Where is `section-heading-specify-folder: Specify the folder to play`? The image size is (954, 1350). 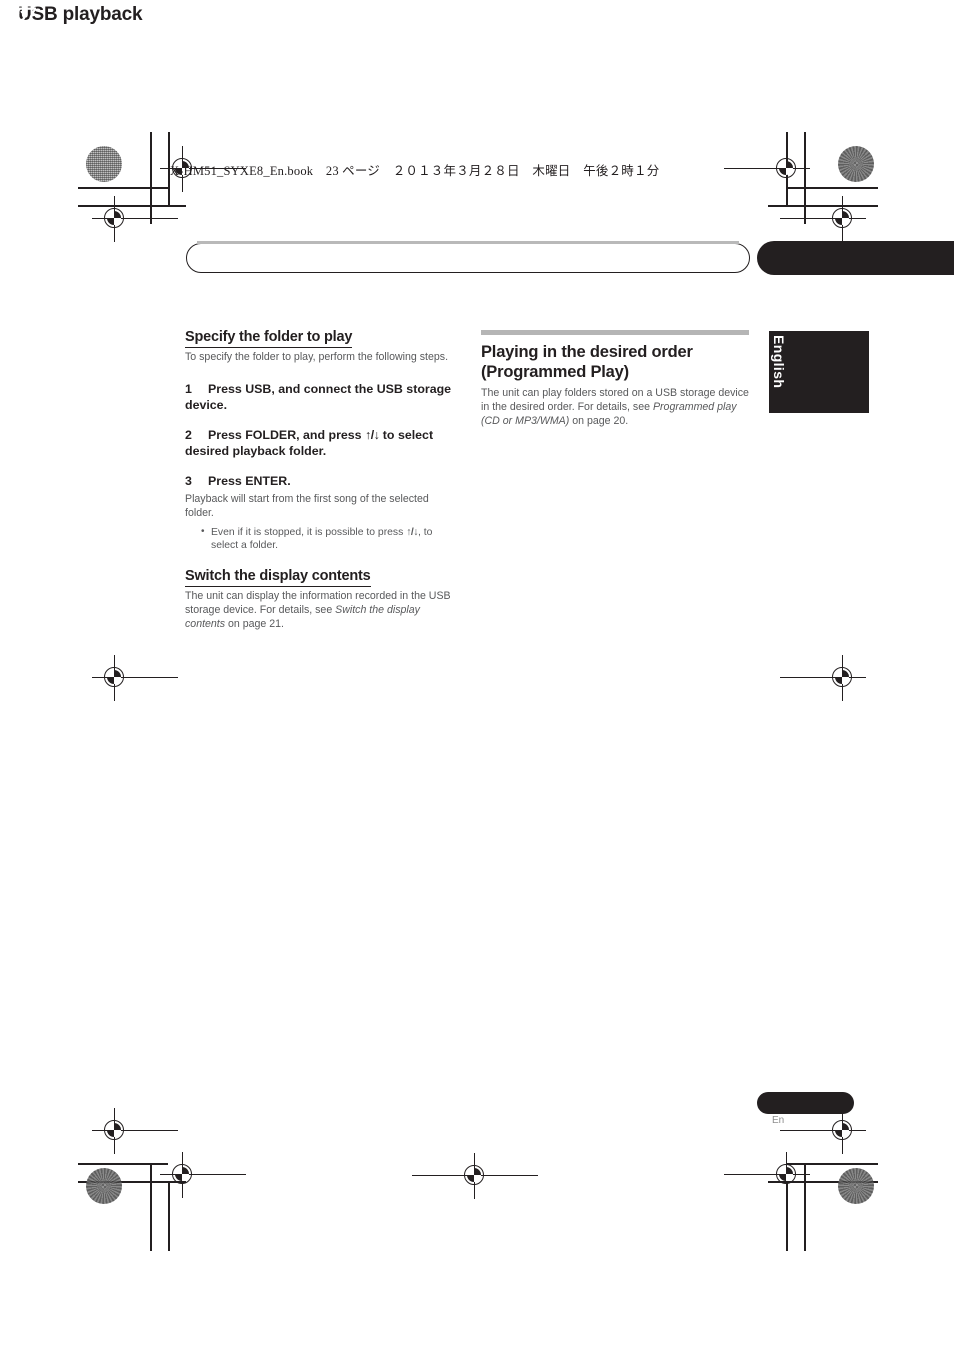
section-heading-specify-folder: Specify the folder to play is located at coordinates (268, 338).